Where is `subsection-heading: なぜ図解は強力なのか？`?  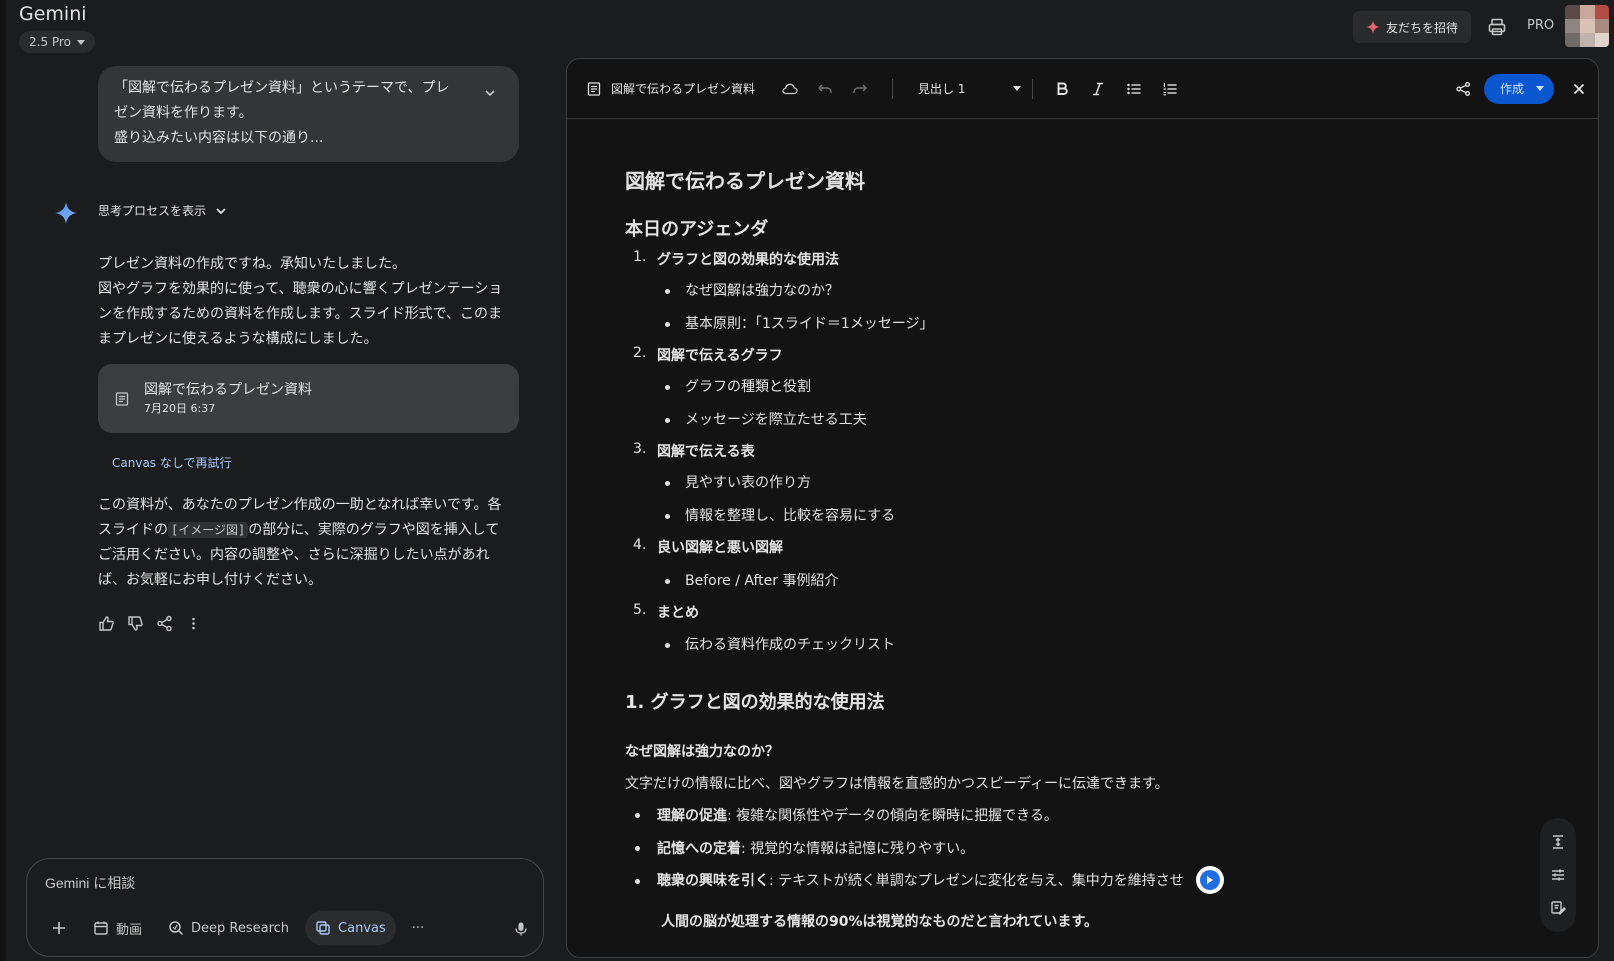
subsection-heading: なぜ図解は強力なのか？ is located at coordinates (702, 752).